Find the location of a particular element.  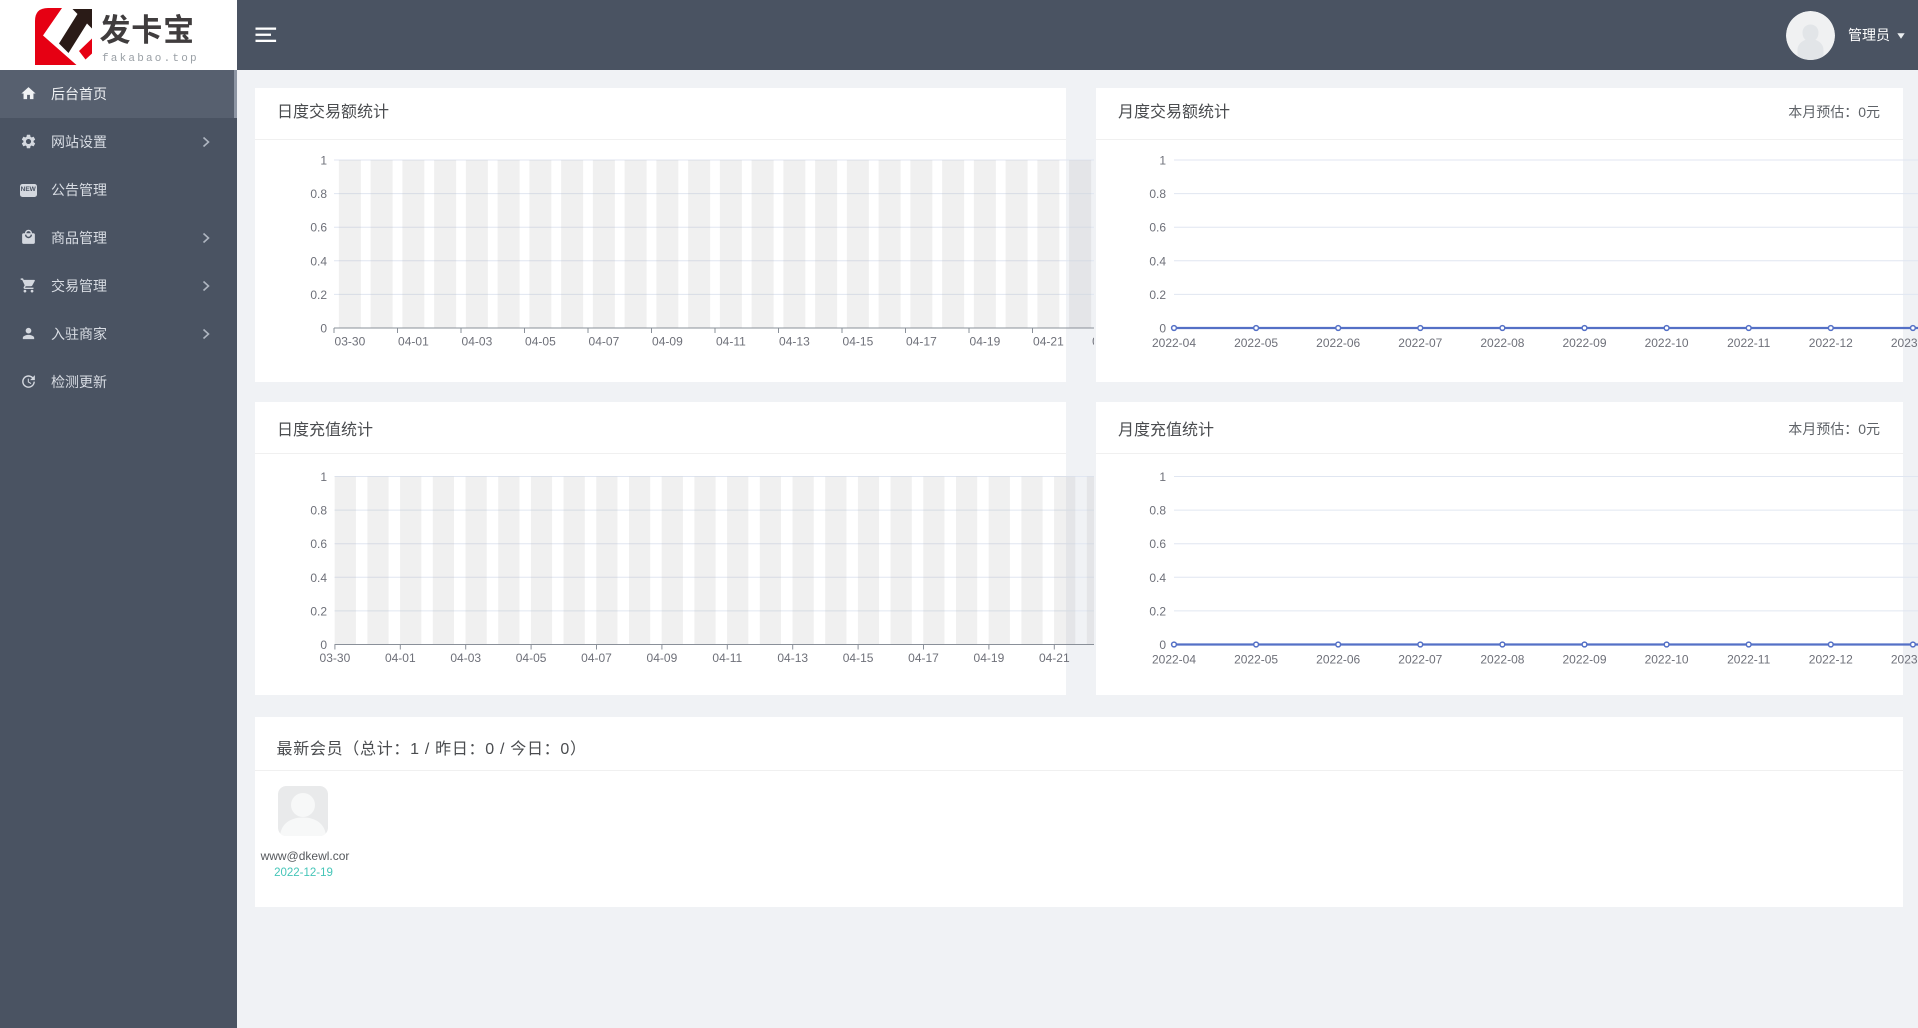

svg-text: 04-23 is located at coordinates (1093, 342).